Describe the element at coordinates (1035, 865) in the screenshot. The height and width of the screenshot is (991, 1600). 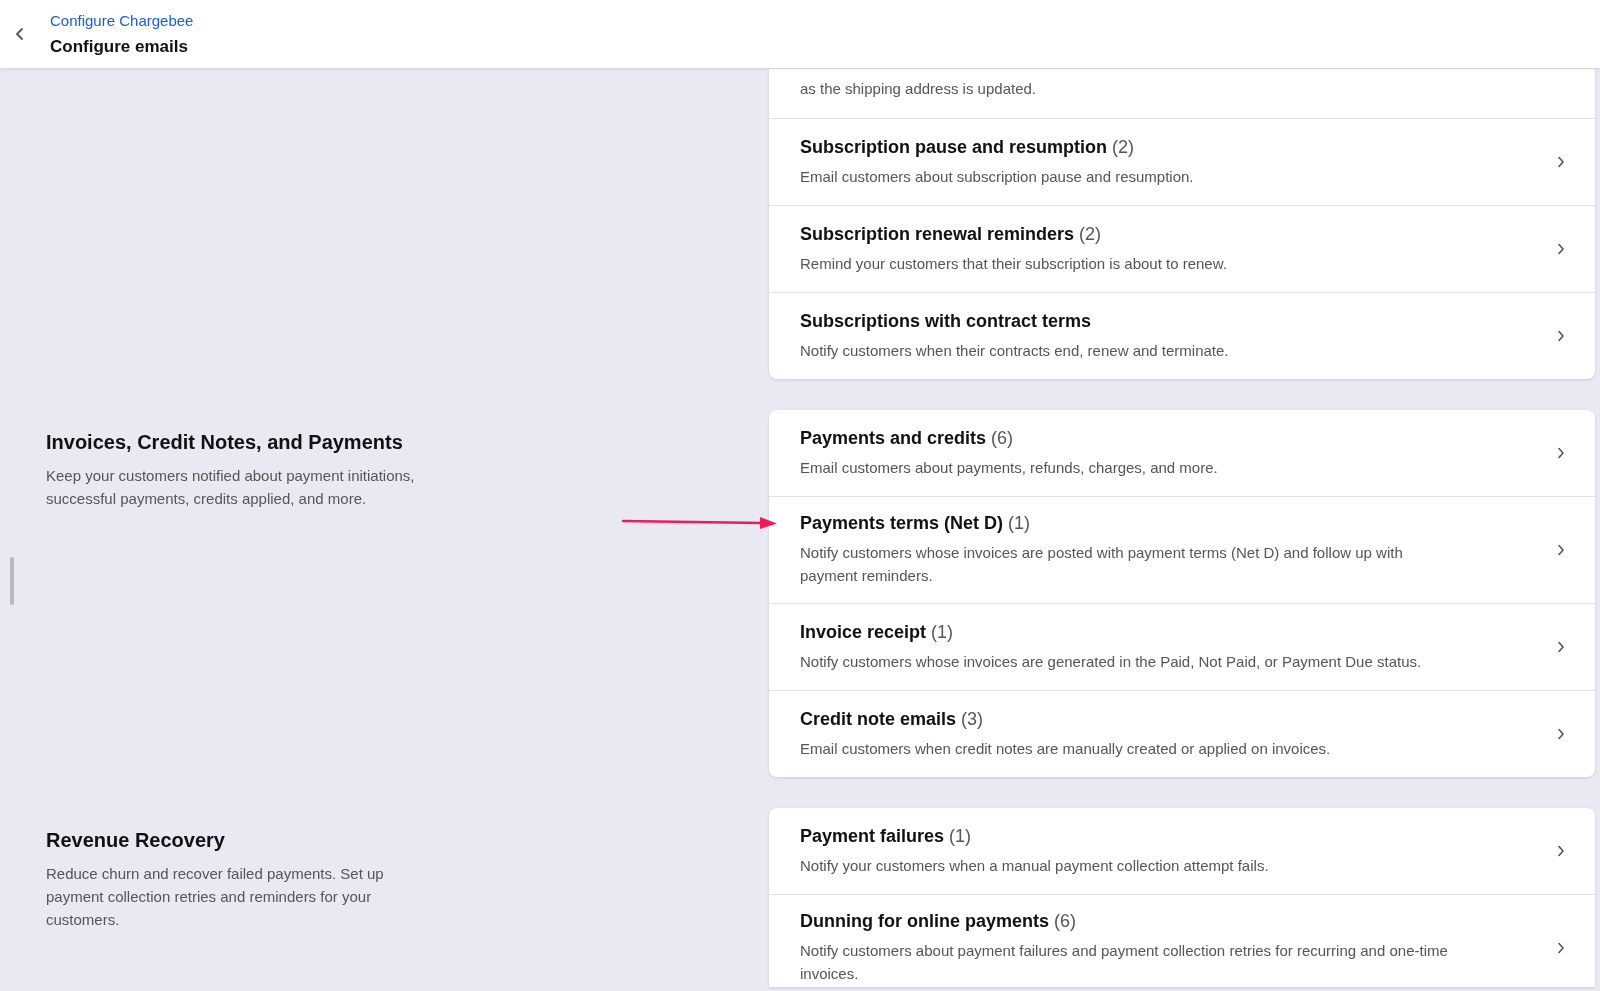
I see `row-description: Notify your customers when a manual payment collection attempt fails.` at that location.